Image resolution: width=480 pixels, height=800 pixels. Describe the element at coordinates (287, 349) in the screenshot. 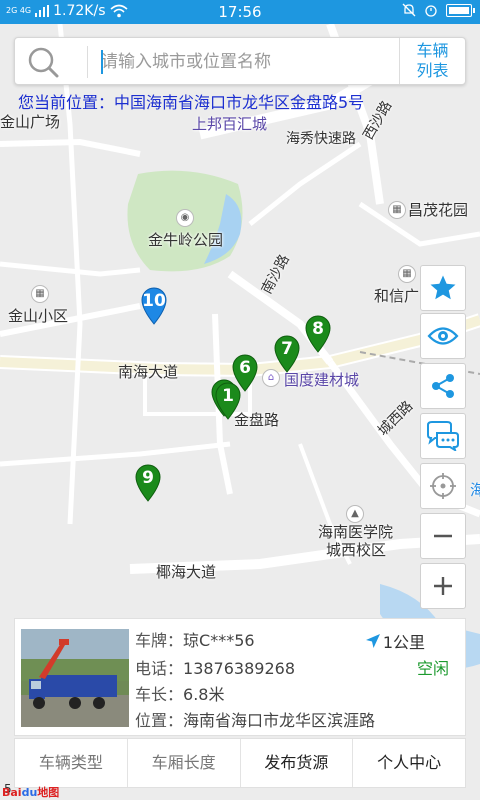

I see `marker-number: 7` at that location.